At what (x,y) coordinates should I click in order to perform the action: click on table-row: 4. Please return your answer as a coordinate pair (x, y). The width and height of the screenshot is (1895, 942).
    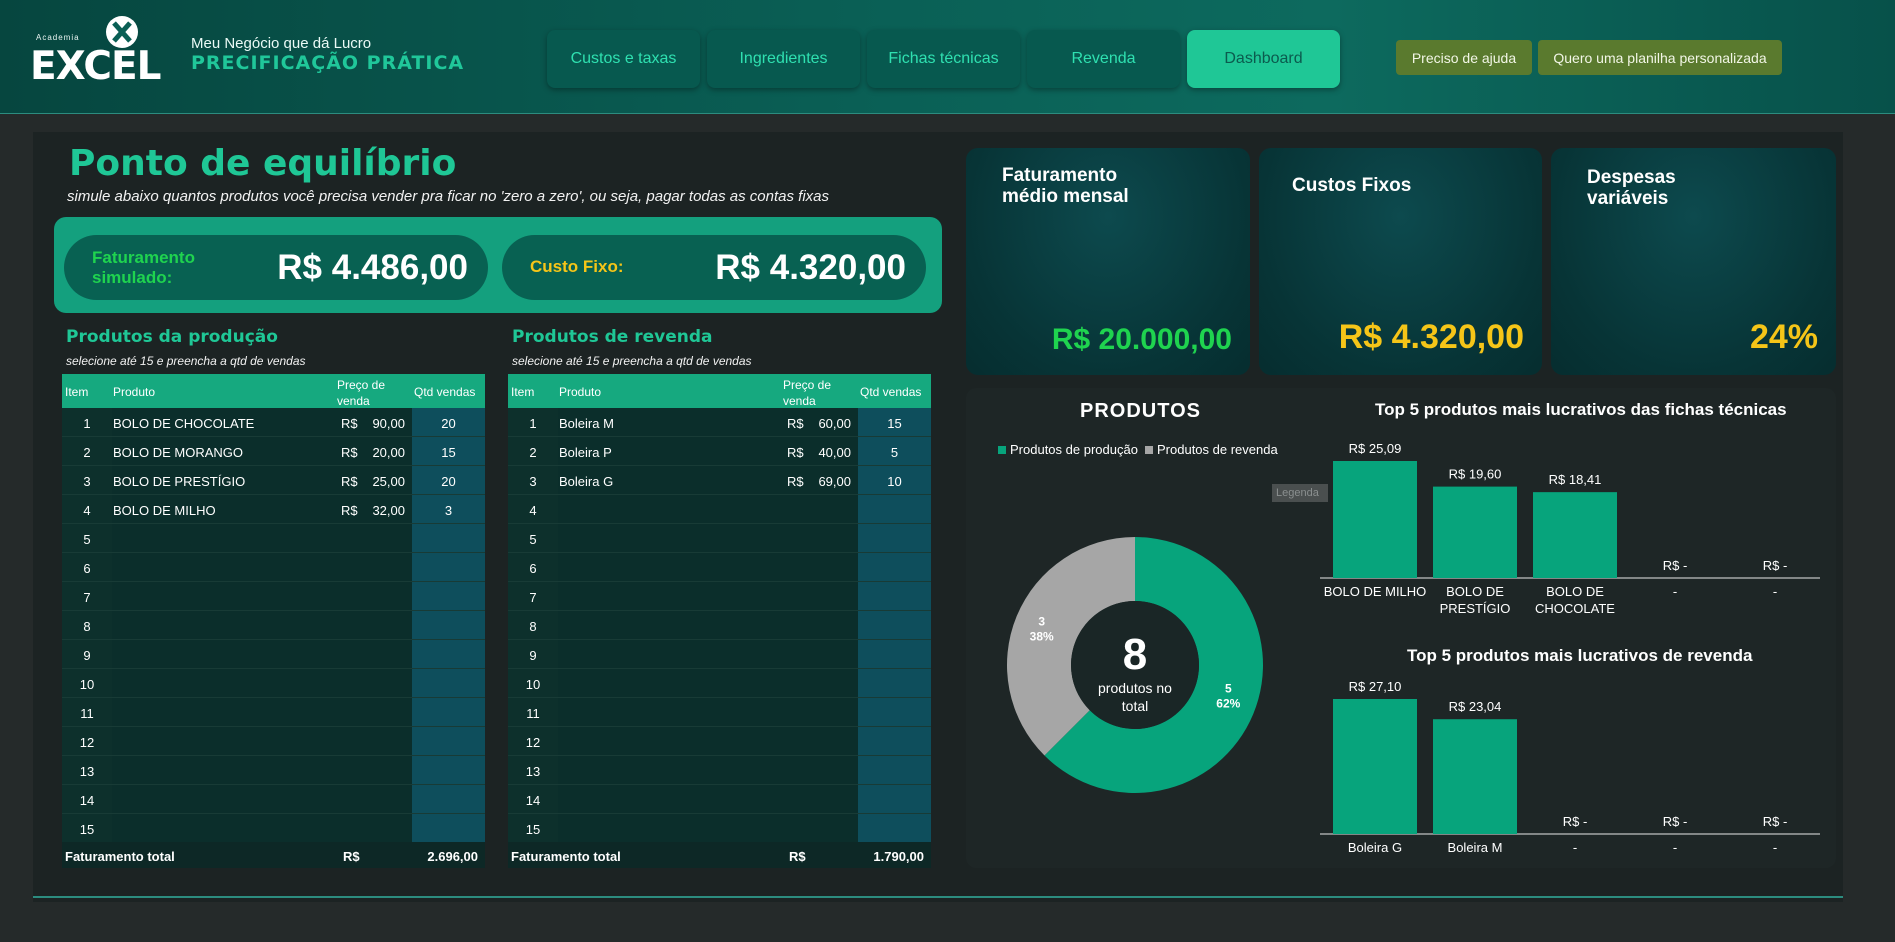
    Looking at the image, I should click on (719, 509).